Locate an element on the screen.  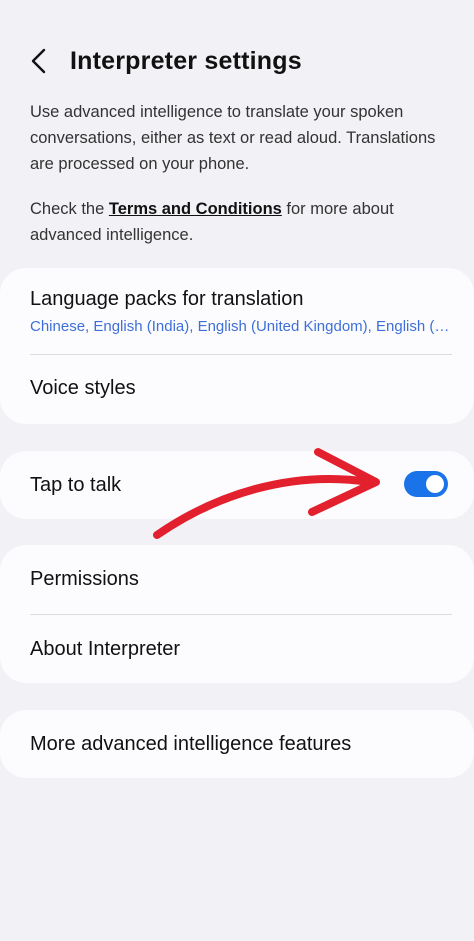
tap-to-talk-row: Tap to talk is located at coordinates (237, 485).